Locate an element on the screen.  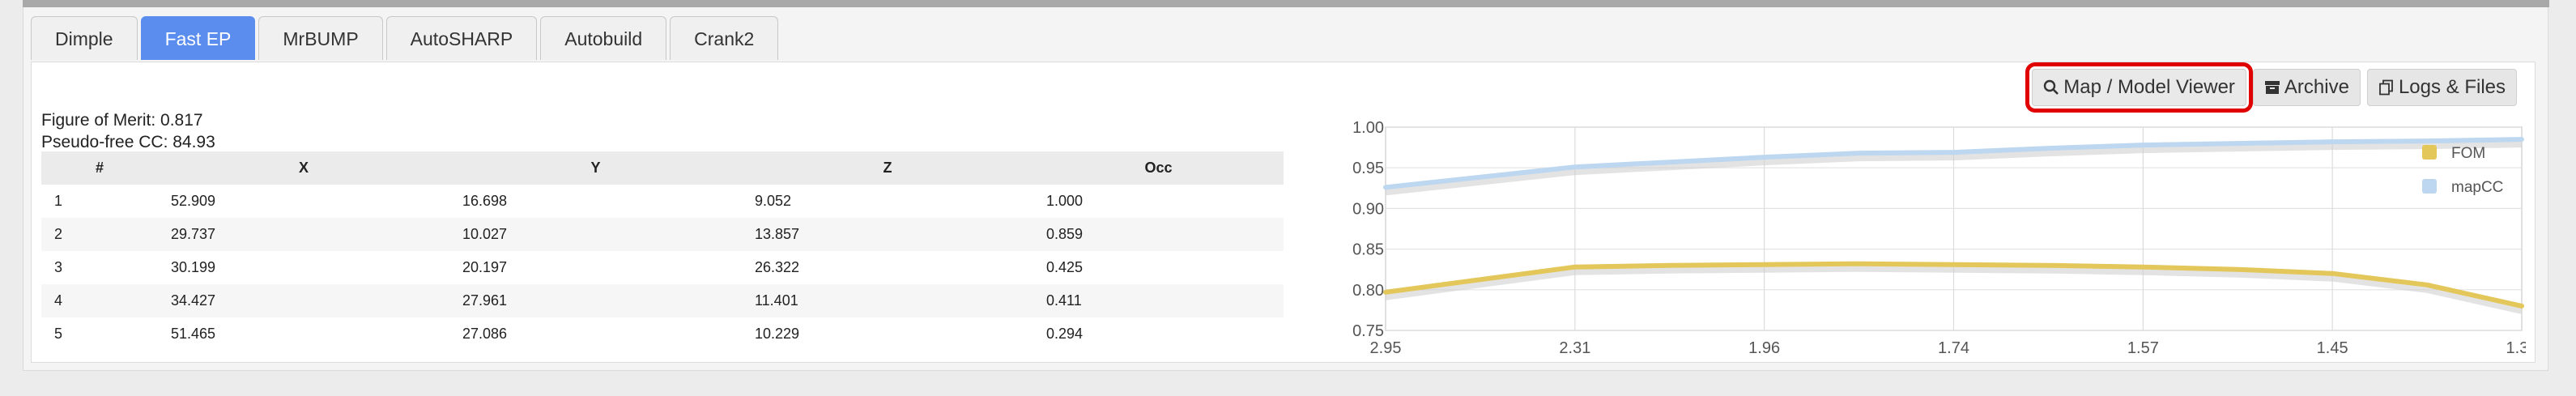
cell-y: 10.027 is located at coordinates (595, 234).